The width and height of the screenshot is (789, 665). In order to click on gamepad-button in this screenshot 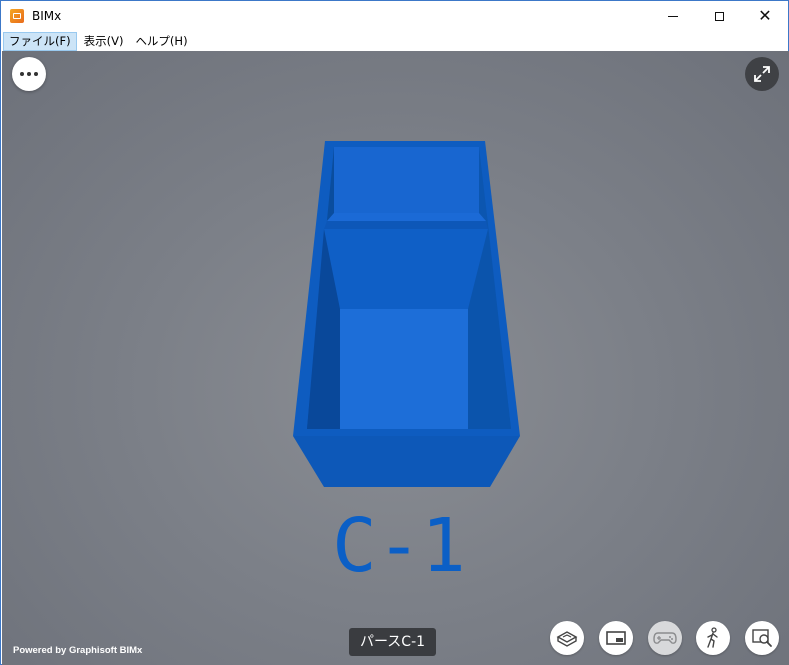, I will do `click(665, 638)`.